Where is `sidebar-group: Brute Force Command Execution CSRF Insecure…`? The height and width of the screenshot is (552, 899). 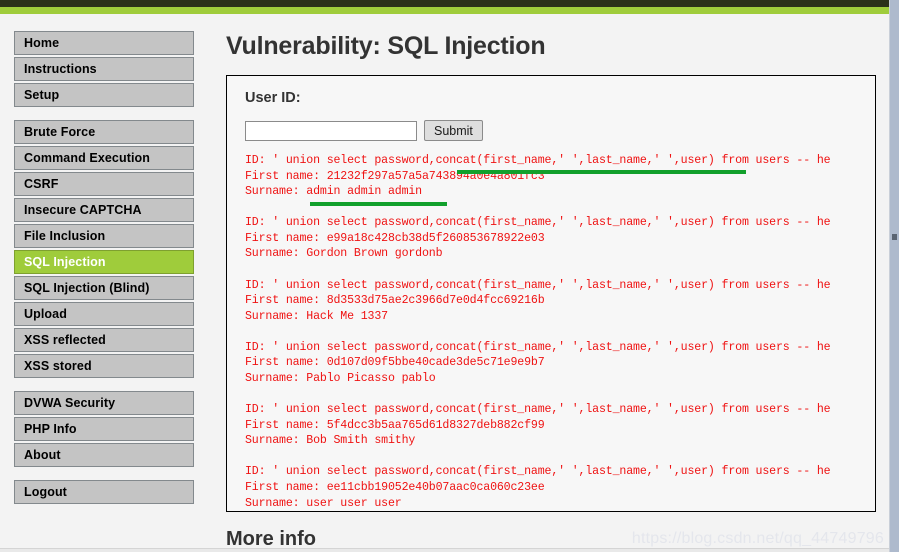 sidebar-group: Brute Force Command Execution CSRF Insecure… is located at coordinates (104, 249).